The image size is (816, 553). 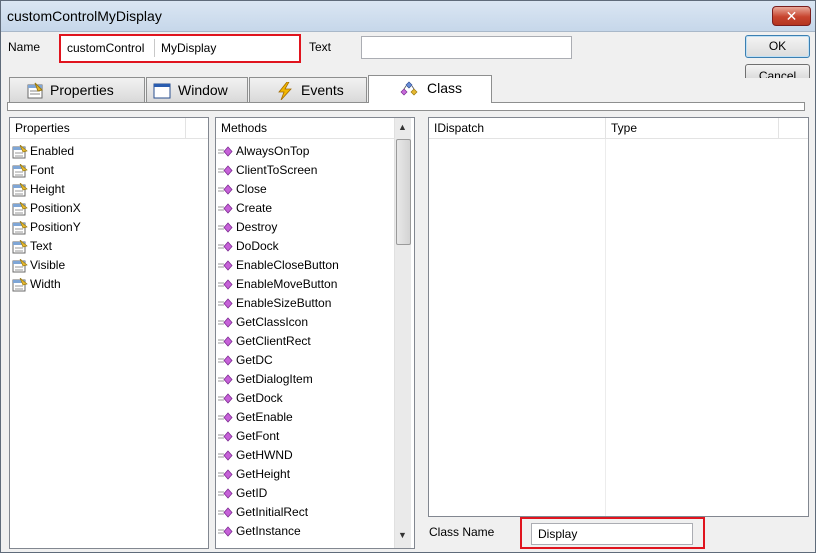 What do you see at coordinates (402, 333) in the screenshot?
I see `methods-scrollbar: ▲ ▼` at bounding box center [402, 333].